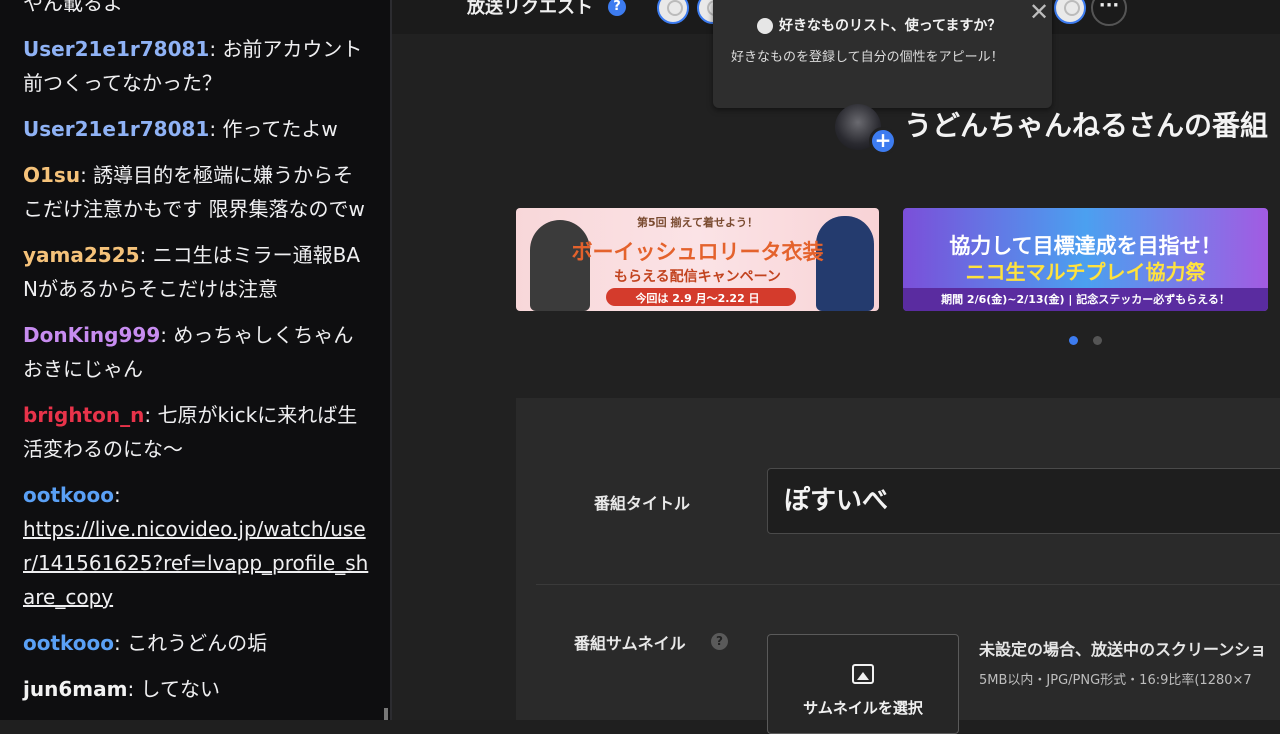 This screenshot has height=734, width=1280. I want to click on banner-headline: ボーイッシュロリータ衣装, so click(697, 252).